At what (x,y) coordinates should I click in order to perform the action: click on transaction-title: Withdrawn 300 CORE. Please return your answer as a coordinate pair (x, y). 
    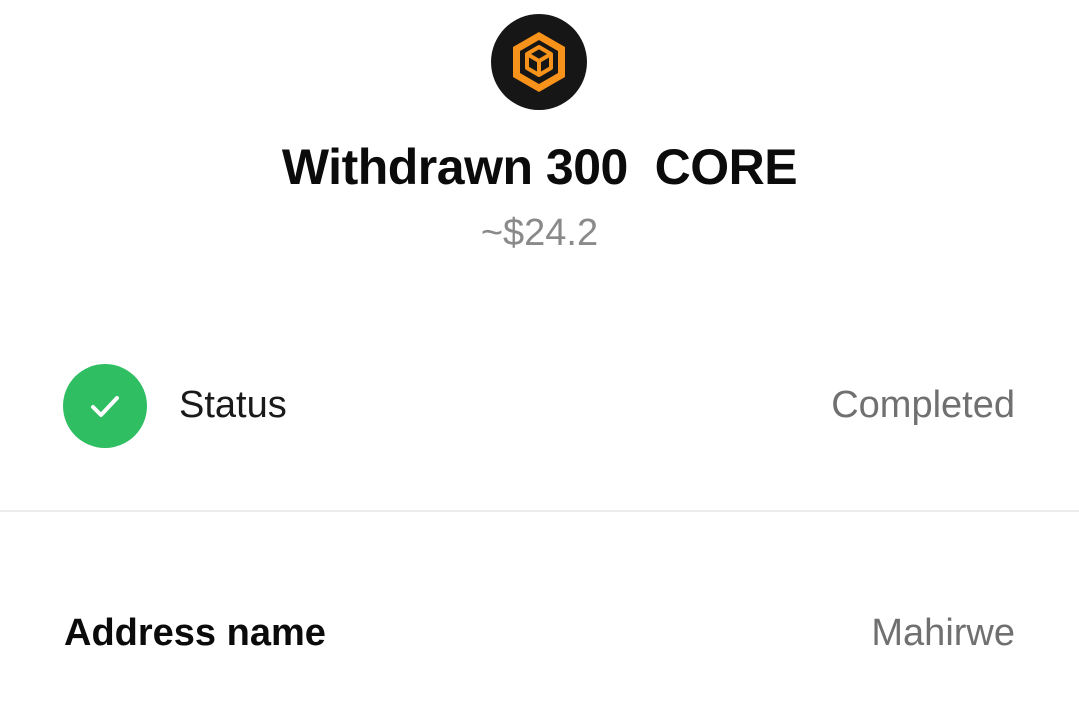
    Looking at the image, I should click on (539, 167).